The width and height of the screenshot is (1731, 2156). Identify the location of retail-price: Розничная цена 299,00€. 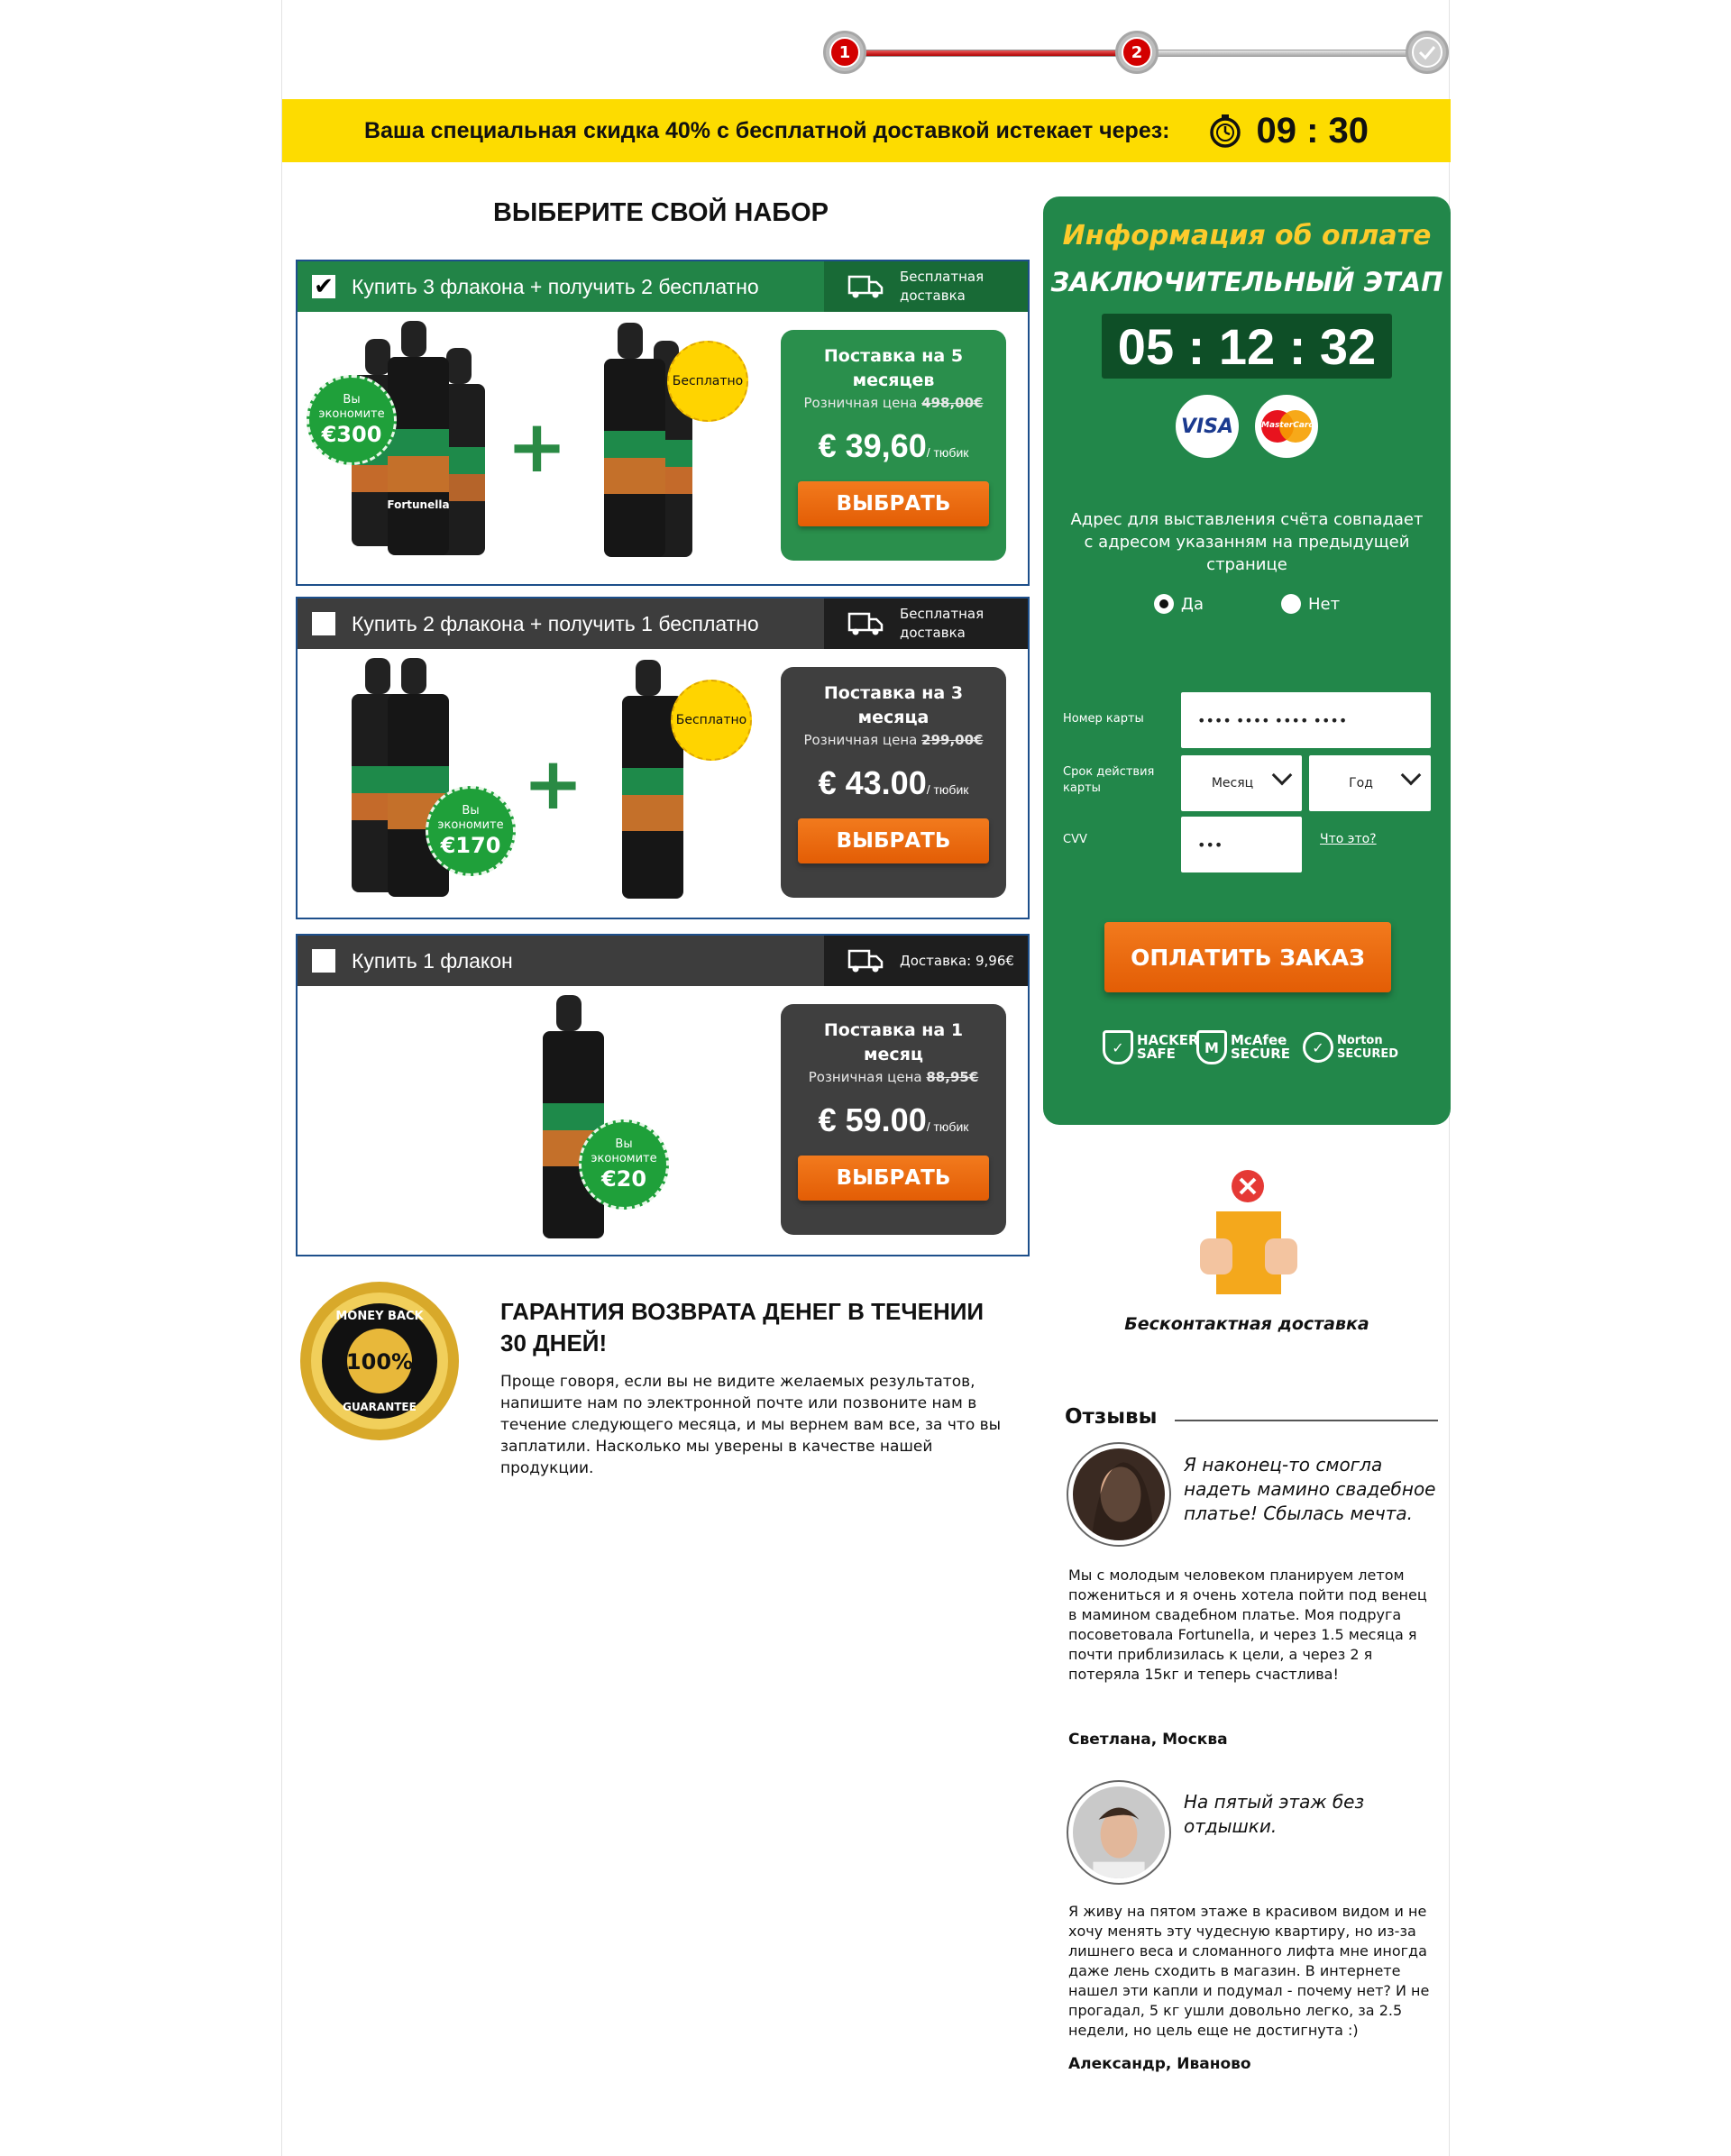
(893, 740).